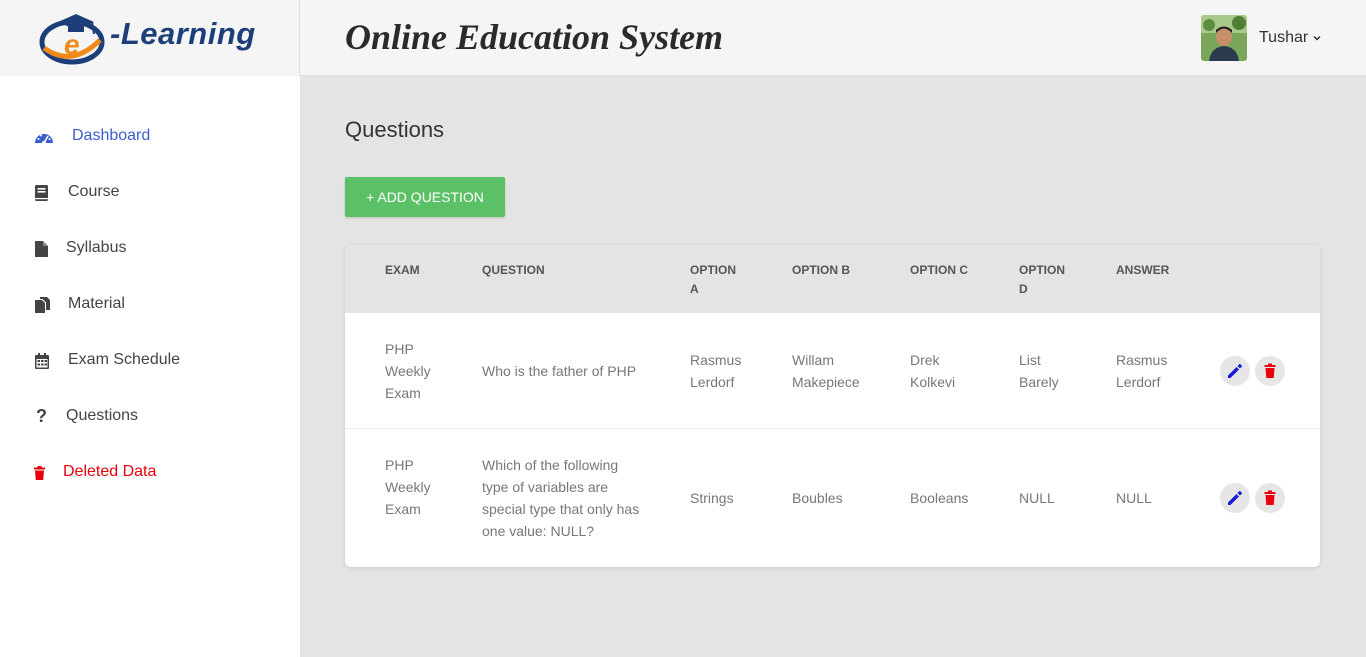  I want to click on cell-answer: Rasmus Lerdorf, so click(1141, 371).